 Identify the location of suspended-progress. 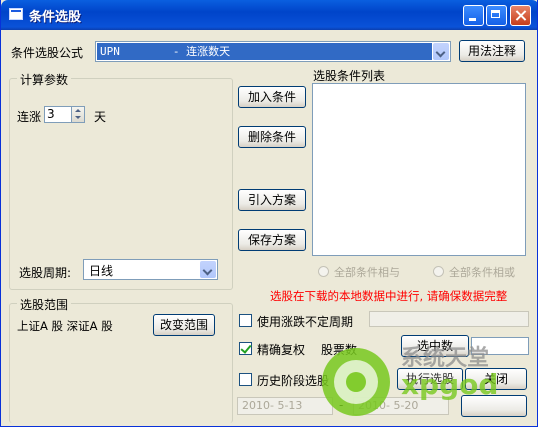
(449, 319).